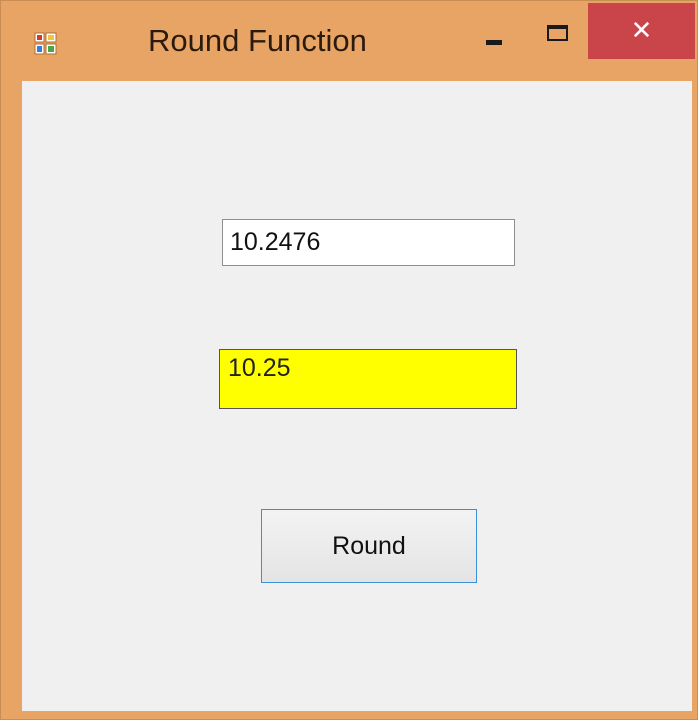 The height and width of the screenshot is (725, 700). I want to click on maximize-icon, so click(557, 33).